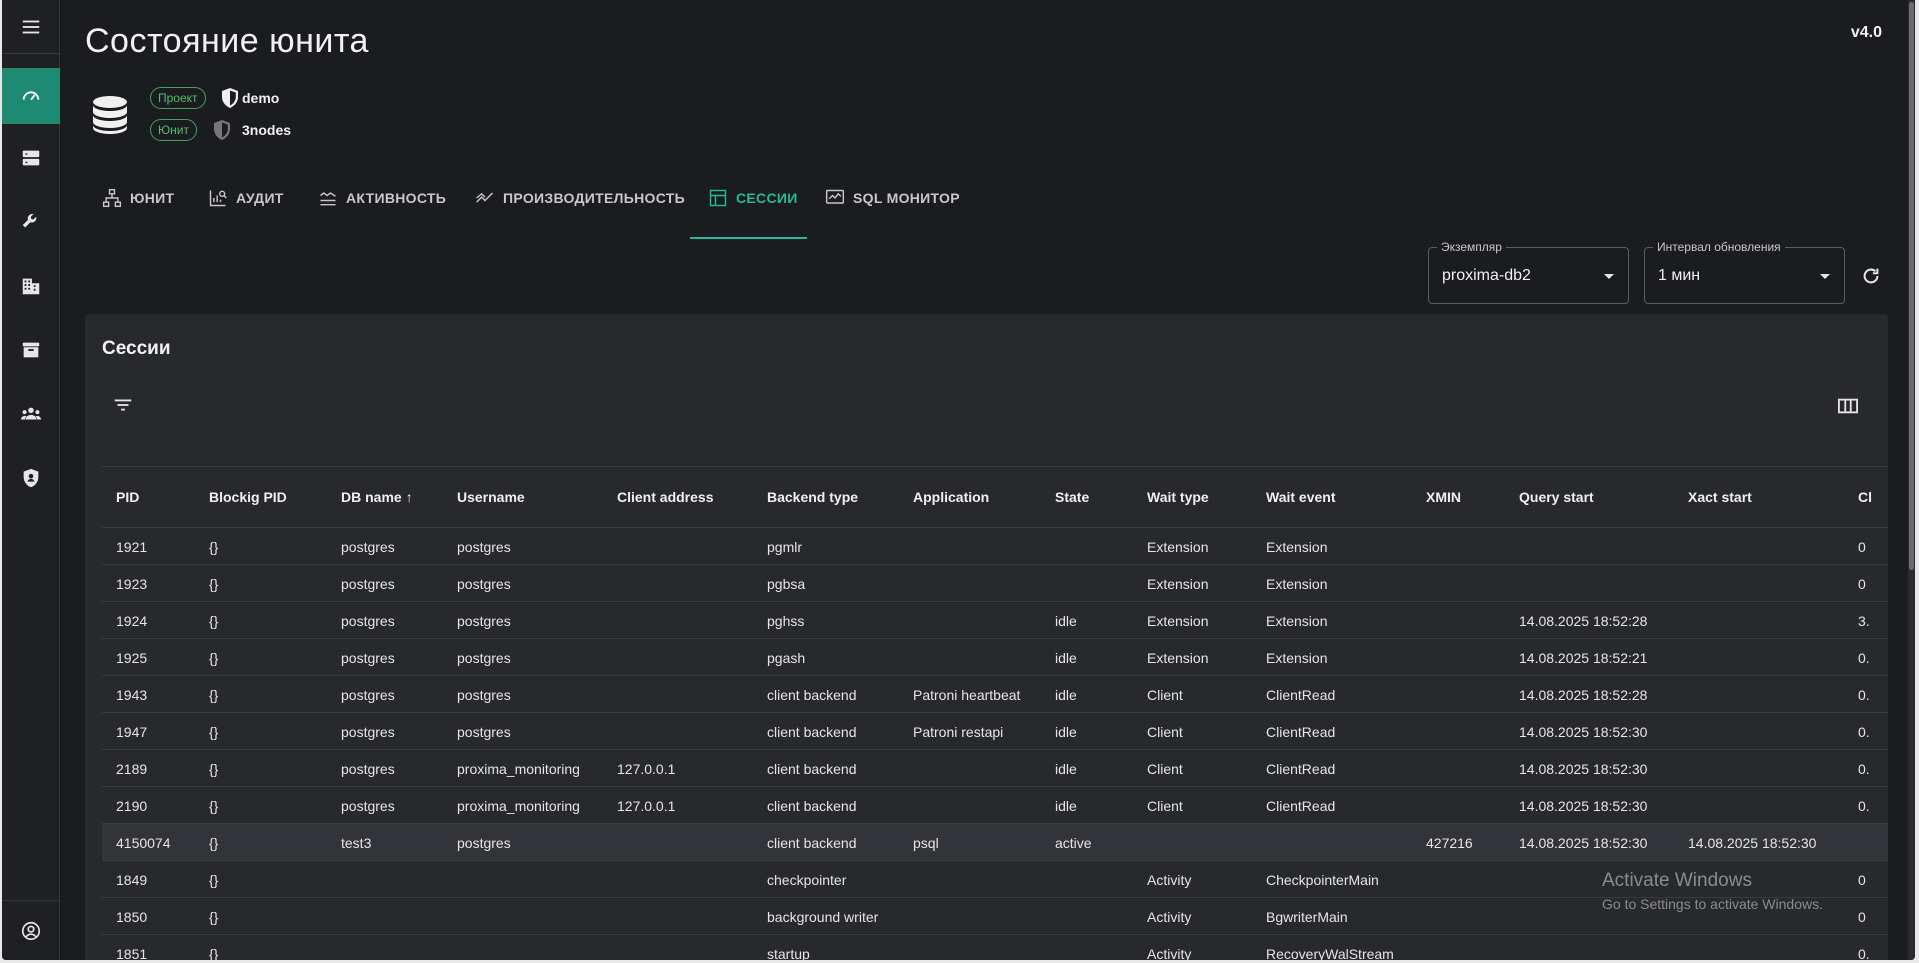  What do you see at coordinates (132, 953) in the screenshot?
I see `table-cell: 1851` at bounding box center [132, 953].